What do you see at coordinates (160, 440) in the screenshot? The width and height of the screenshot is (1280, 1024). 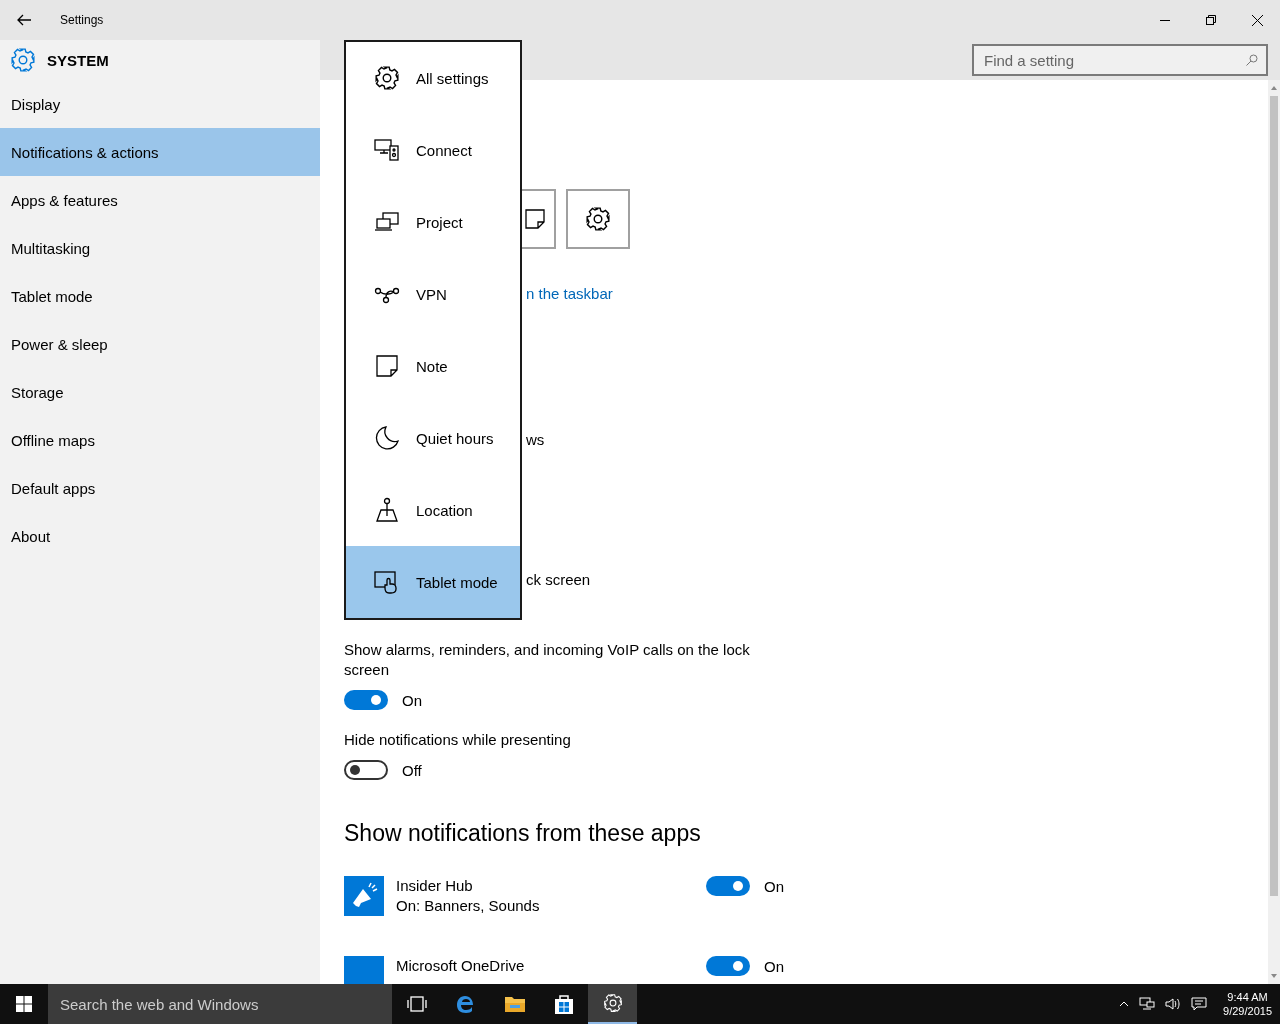 I see `sidebar-item: Offline maps` at bounding box center [160, 440].